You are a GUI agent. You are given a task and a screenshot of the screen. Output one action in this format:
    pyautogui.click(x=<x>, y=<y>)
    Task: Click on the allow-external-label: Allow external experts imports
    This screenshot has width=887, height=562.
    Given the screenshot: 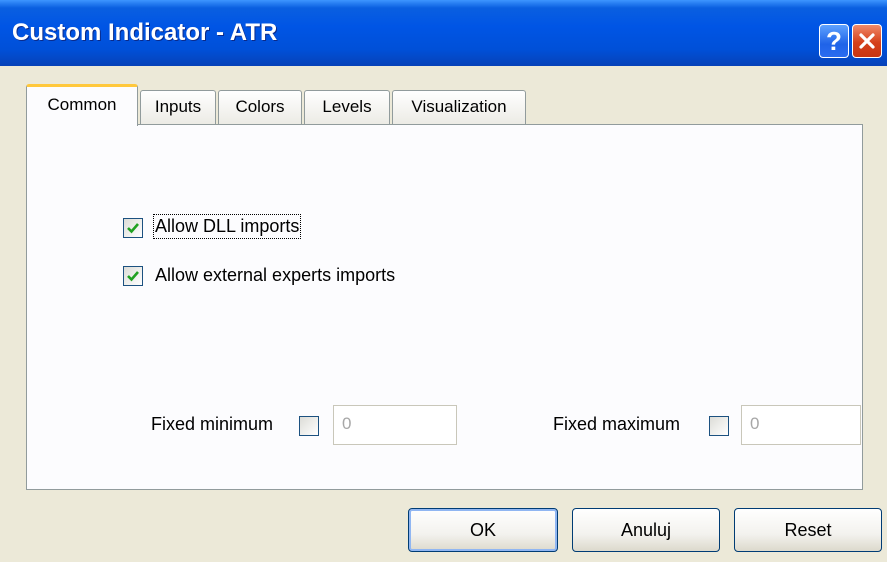 What is the action you would take?
    pyautogui.click(x=275, y=275)
    